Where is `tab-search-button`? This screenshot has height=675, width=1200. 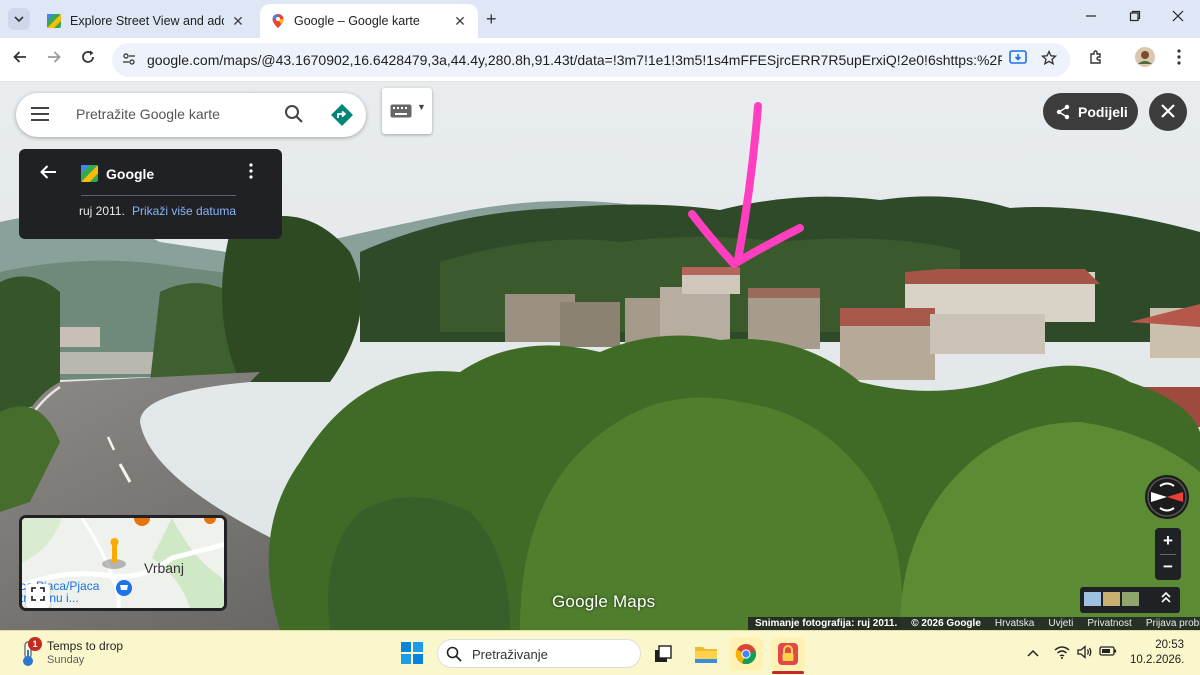 tab-search-button is located at coordinates (19, 19).